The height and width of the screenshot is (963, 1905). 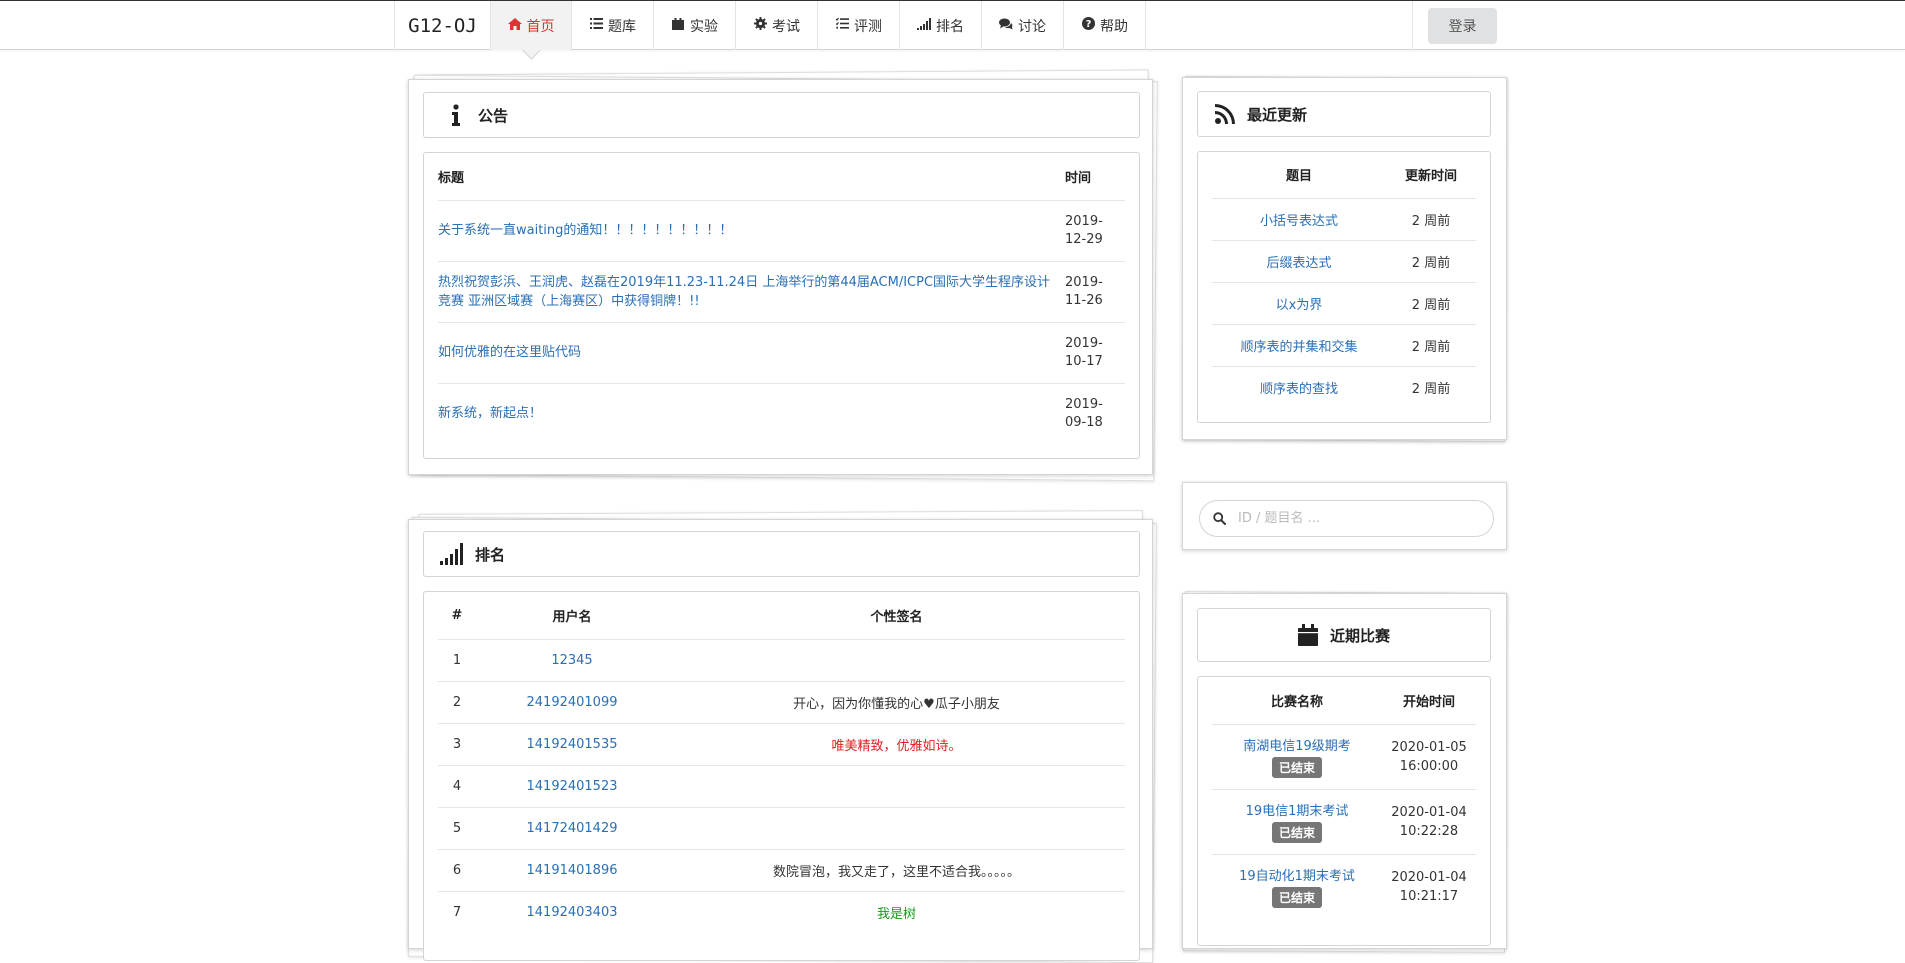 I want to click on search-input, so click(x=1356, y=518).